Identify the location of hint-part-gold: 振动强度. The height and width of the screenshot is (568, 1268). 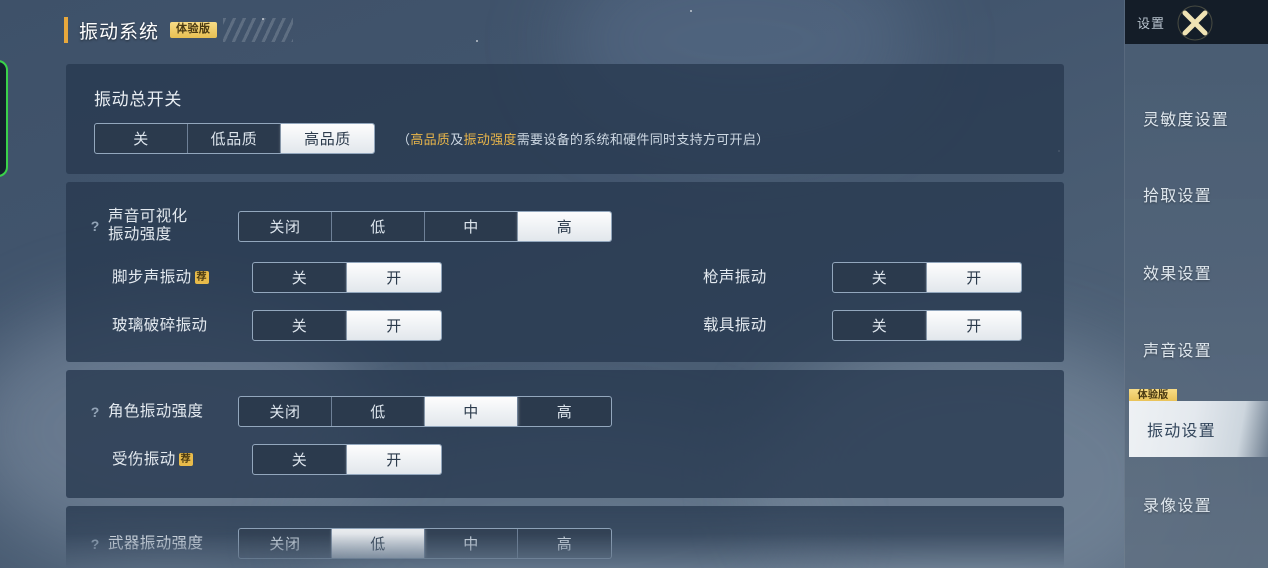
(490, 139).